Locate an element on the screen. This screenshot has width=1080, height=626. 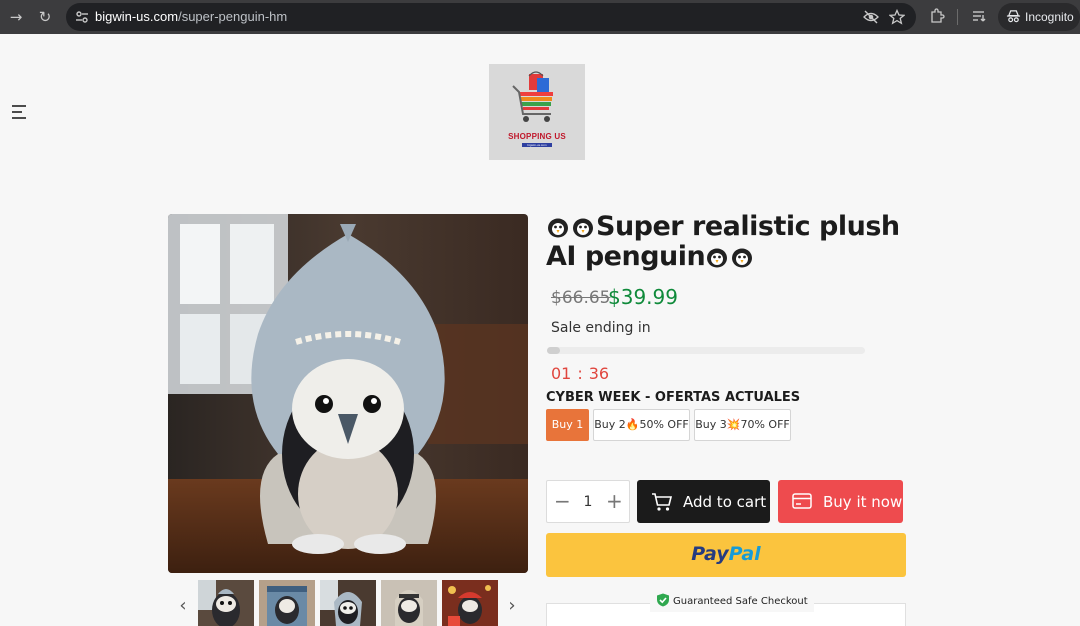
bookmark-star-icon is located at coordinates (897, 17).